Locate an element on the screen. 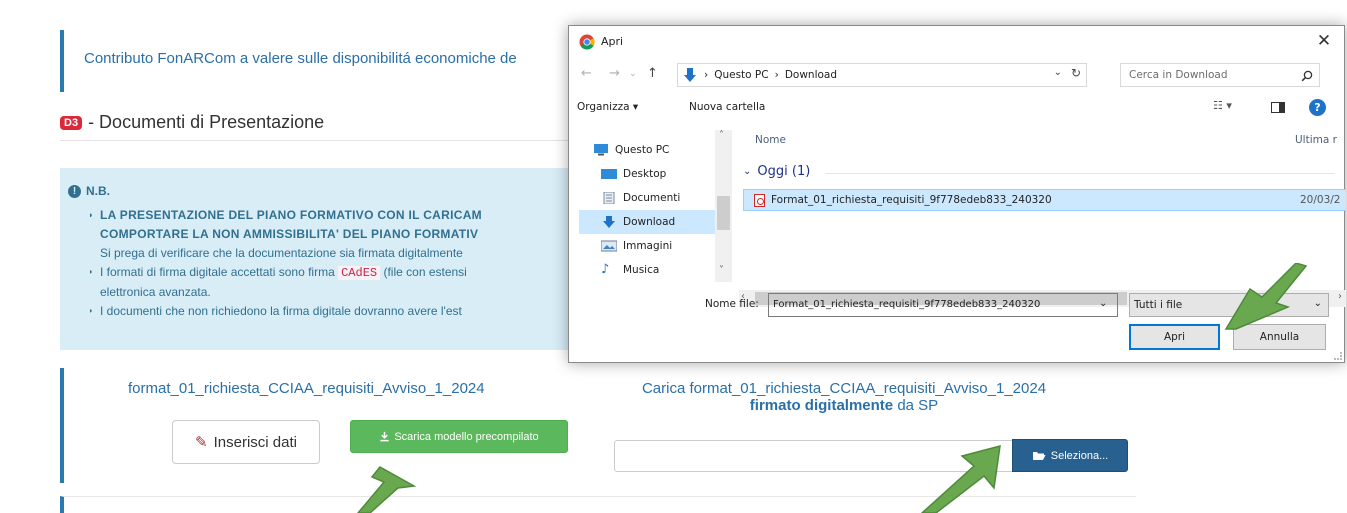 Image resolution: width=1347 pixels, height=513 pixels. section-title: D3 - Documenti di Presentazione is located at coordinates (192, 122).